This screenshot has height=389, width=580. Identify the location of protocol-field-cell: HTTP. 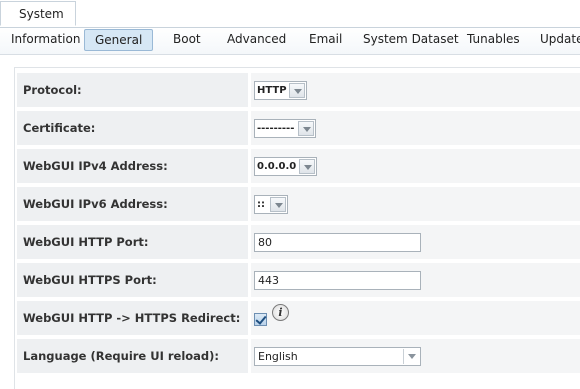
(415, 90).